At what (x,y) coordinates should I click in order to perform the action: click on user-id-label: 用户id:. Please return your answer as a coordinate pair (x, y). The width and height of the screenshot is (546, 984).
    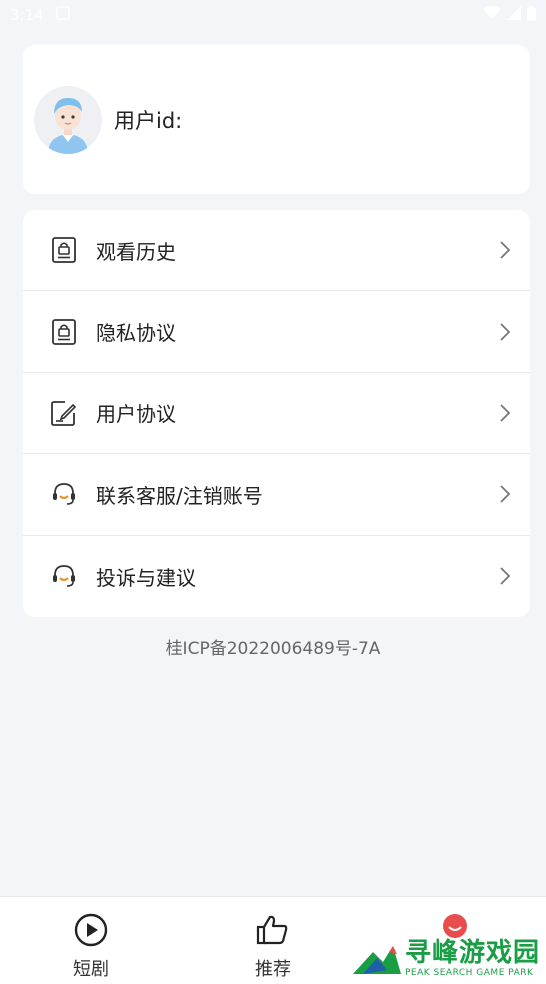
    Looking at the image, I should click on (148, 120).